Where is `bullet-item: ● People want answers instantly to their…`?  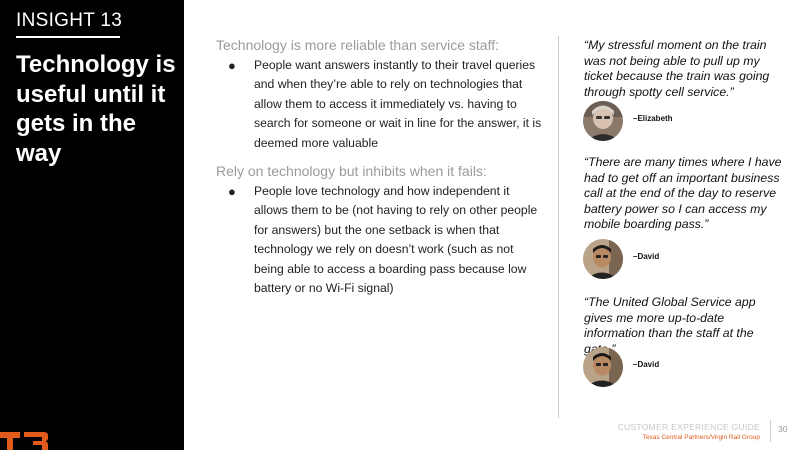
bullet-item: ● People want answers instantly to their… is located at coordinates (381, 104).